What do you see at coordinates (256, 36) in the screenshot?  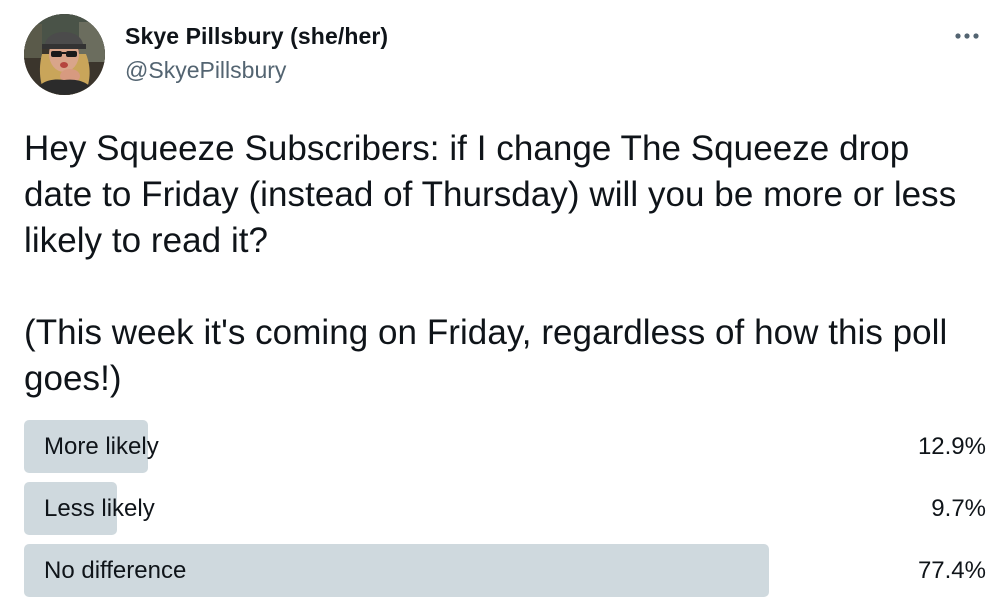 I see `author-name: Skye Pillsbury (she/her)` at bounding box center [256, 36].